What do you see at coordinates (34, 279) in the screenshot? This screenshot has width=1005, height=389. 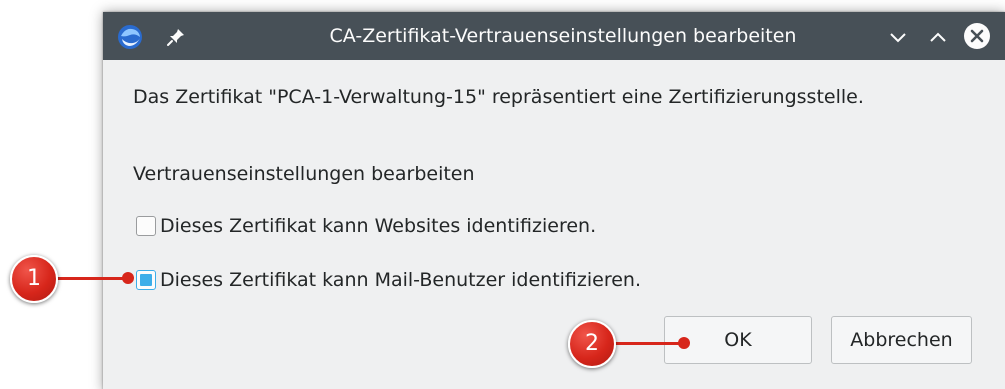 I see `callout-badge-1: 1` at bounding box center [34, 279].